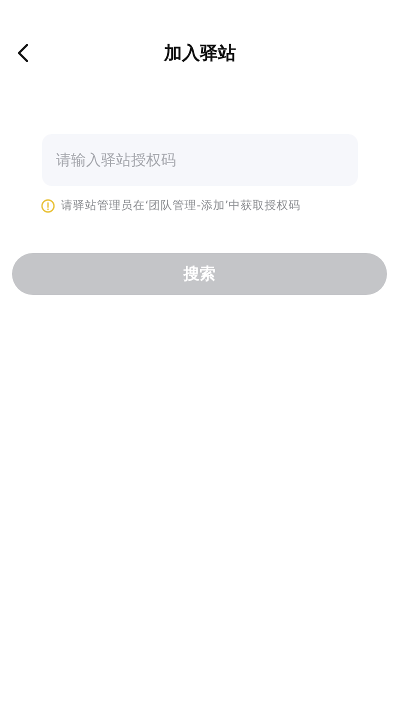 The image size is (400, 720). What do you see at coordinates (48, 205) in the screenshot?
I see `info-icon` at bounding box center [48, 205].